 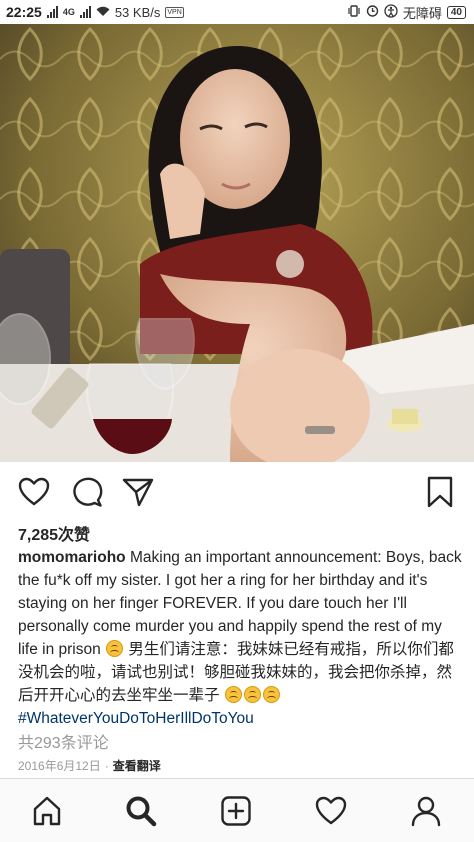 I want to click on like-count: 7,285次赞, so click(x=54, y=533).